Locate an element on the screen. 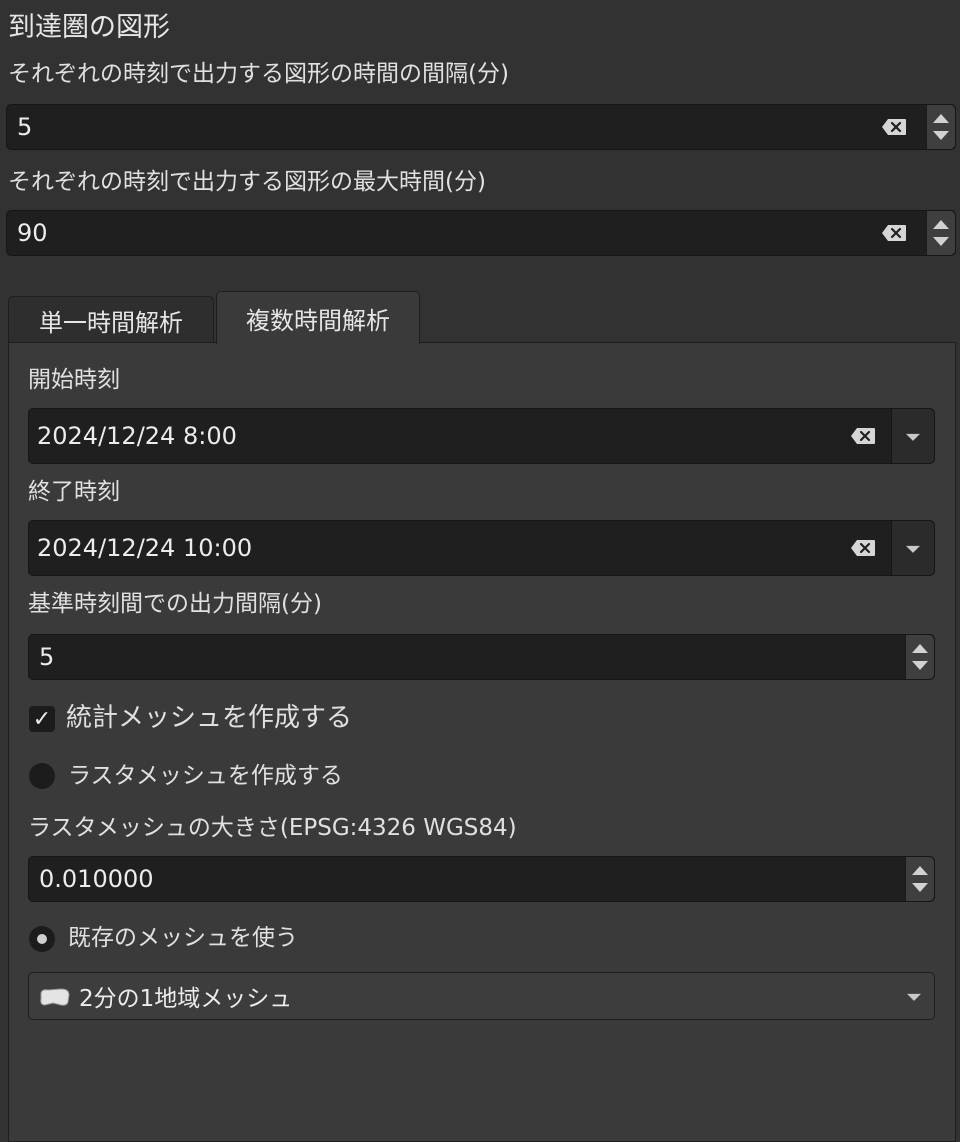  raster-size-label: ラスタメッシュの大きさ(EPSG:4326 WGS84) is located at coordinates (272, 828).